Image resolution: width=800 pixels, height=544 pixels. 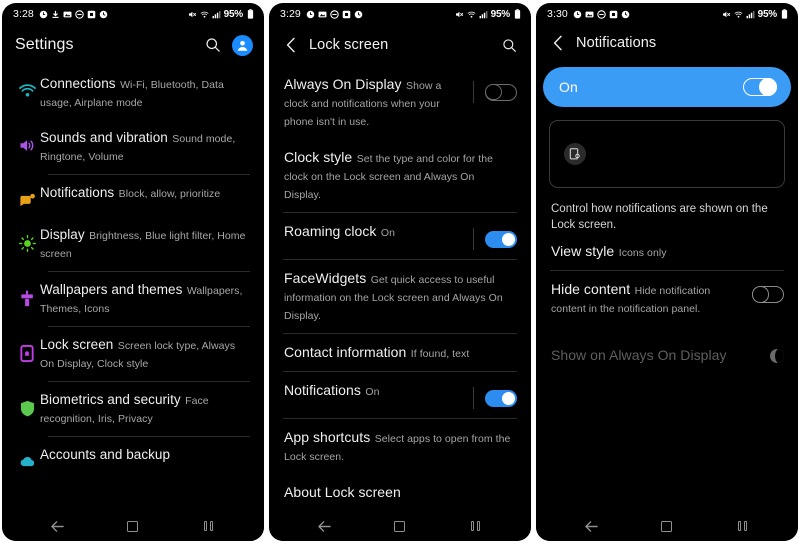 What do you see at coordinates (768, 294) in the screenshot?
I see `hide-content-toggle` at bounding box center [768, 294].